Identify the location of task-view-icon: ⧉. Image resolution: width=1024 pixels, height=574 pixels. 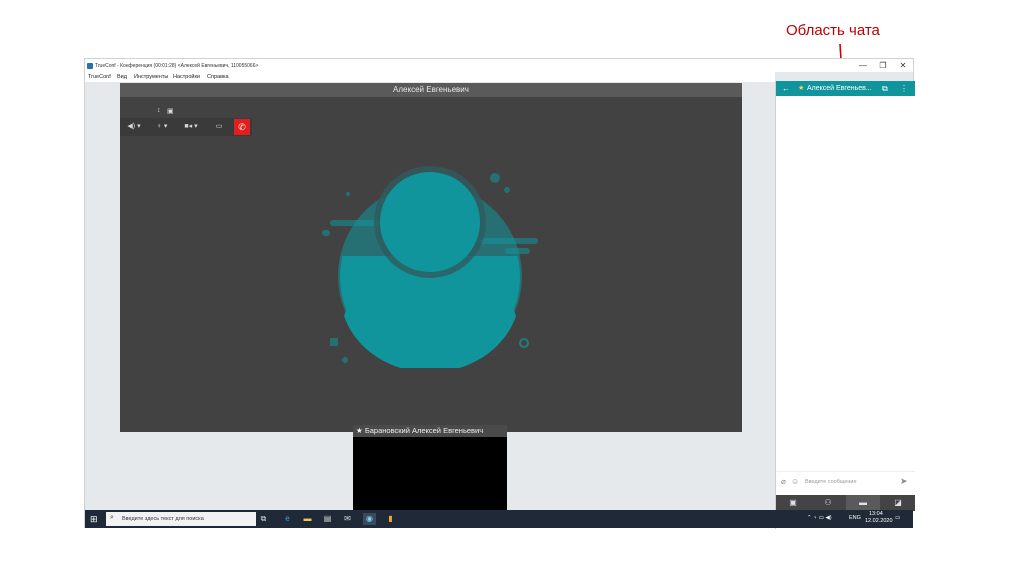
(263, 519).